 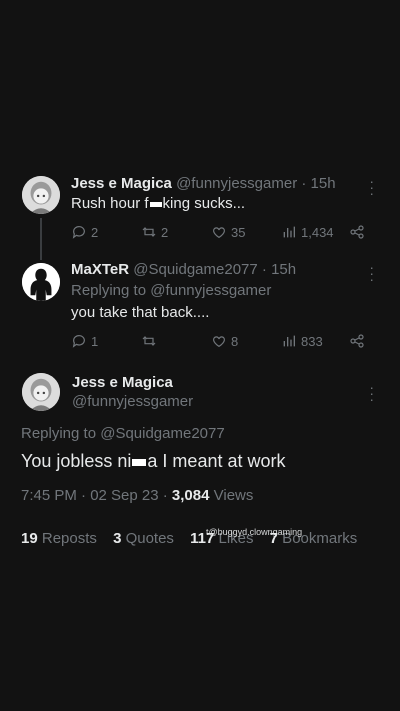 I want to click on repost-count: 2, so click(x=165, y=232).